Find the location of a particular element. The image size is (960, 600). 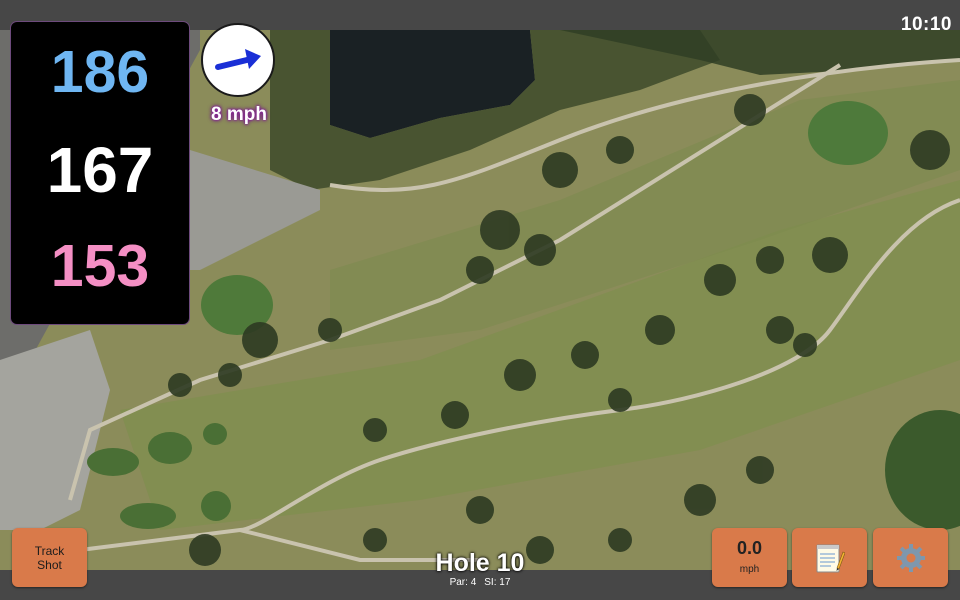

speed-value: 0.0 is located at coordinates (749, 548).